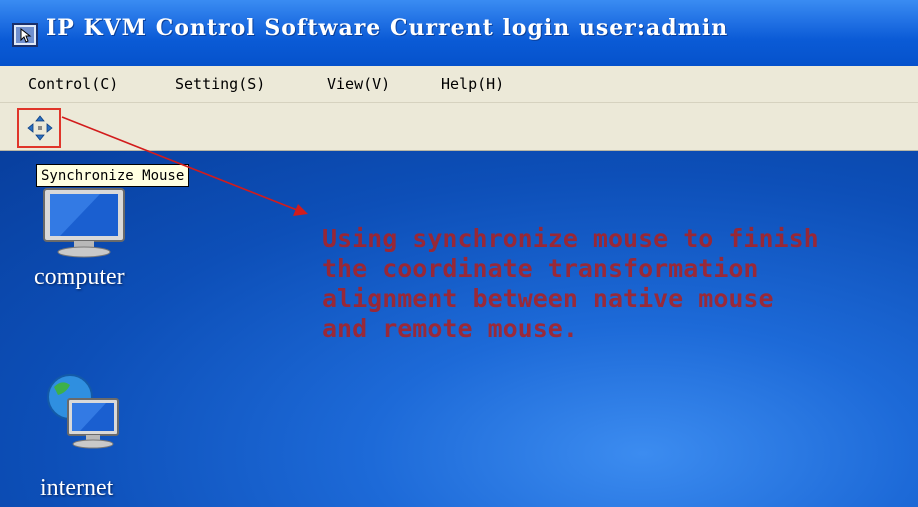 The height and width of the screenshot is (507, 918). I want to click on synchronize-mouse-button, so click(39, 128).